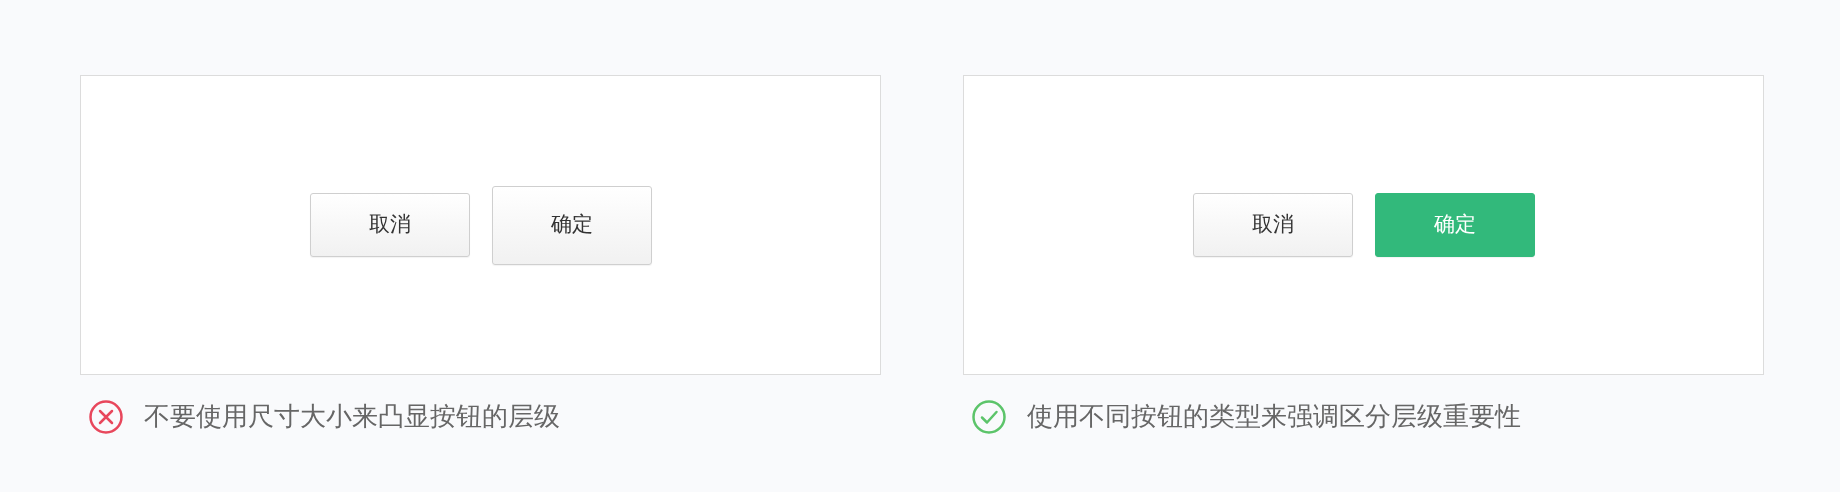 This screenshot has height=492, width=1840. I want to click on caption-text: 不要使用尺寸大小来凸显按钮的层级, so click(352, 416).